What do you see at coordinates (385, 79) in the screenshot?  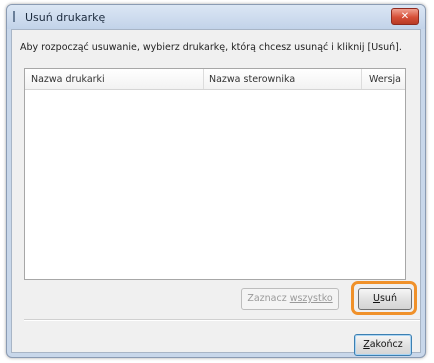 I see `column-version: Wersja` at bounding box center [385, 79].